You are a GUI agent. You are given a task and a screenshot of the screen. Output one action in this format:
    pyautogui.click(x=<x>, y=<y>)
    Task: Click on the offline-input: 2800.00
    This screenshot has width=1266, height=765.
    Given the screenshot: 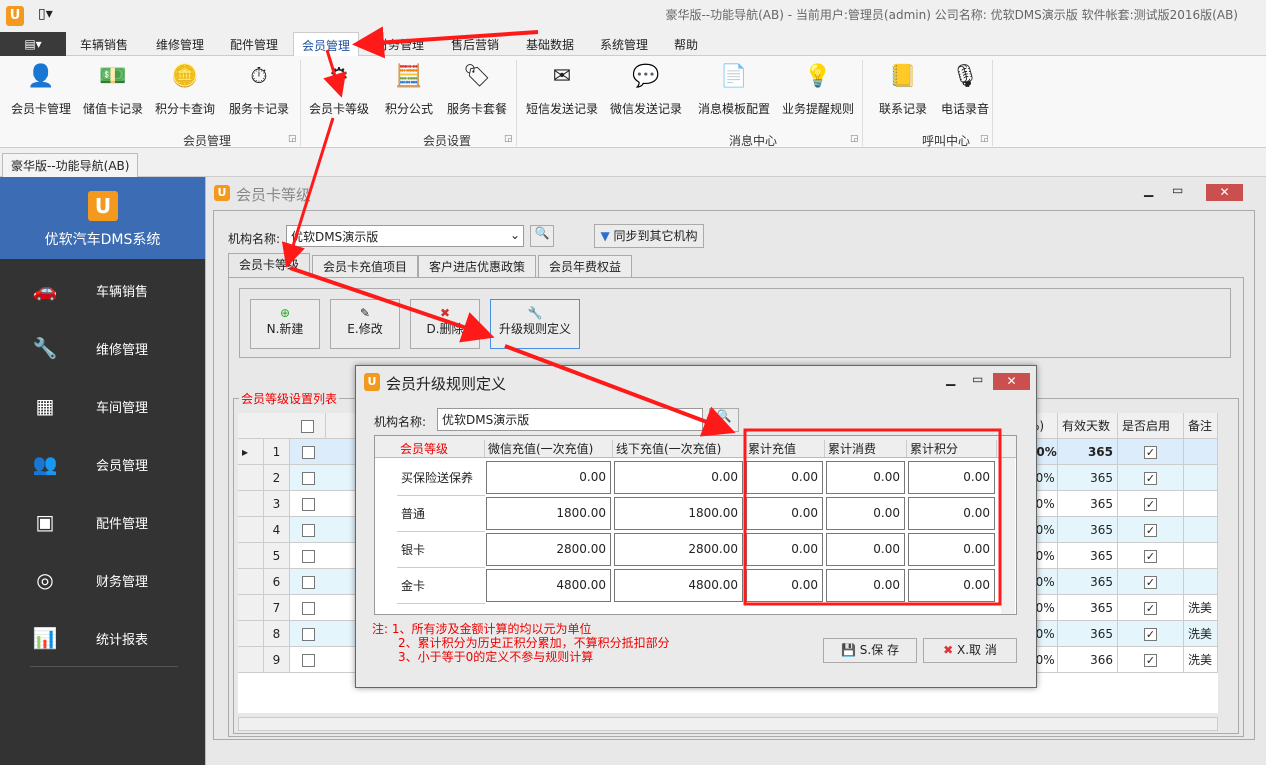 What is the action you would take?
    pyautogui.click(x=678, y=549)
    